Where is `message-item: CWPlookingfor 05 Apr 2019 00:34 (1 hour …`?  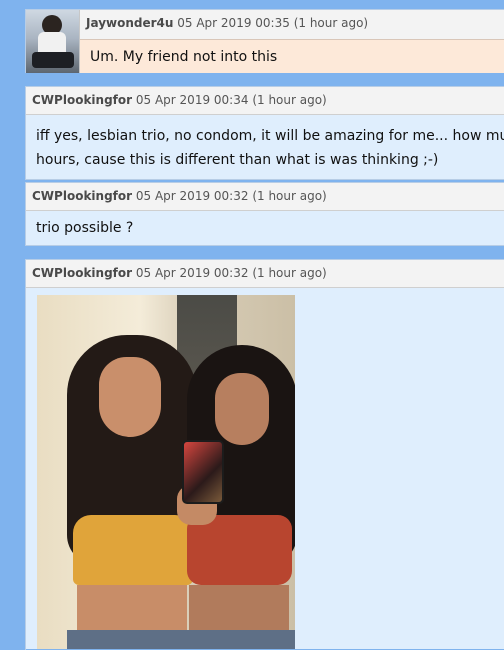
message-item: CWPlookingfor 05 Apr 2019 00:34 (1 hour … is located at coordinates (264, 133).